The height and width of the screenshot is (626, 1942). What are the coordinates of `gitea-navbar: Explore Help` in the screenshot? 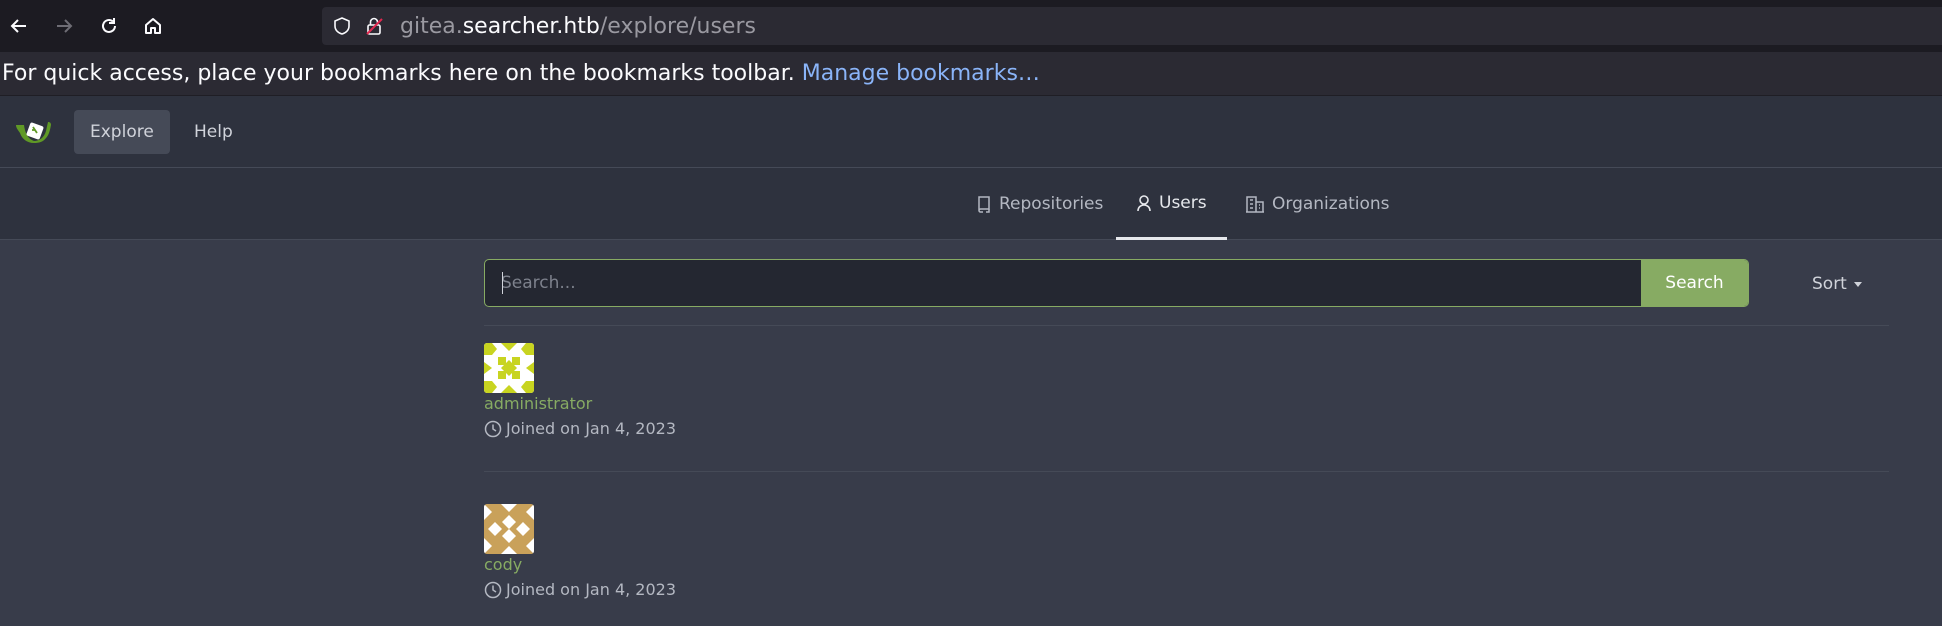 It's located at (971, 132).